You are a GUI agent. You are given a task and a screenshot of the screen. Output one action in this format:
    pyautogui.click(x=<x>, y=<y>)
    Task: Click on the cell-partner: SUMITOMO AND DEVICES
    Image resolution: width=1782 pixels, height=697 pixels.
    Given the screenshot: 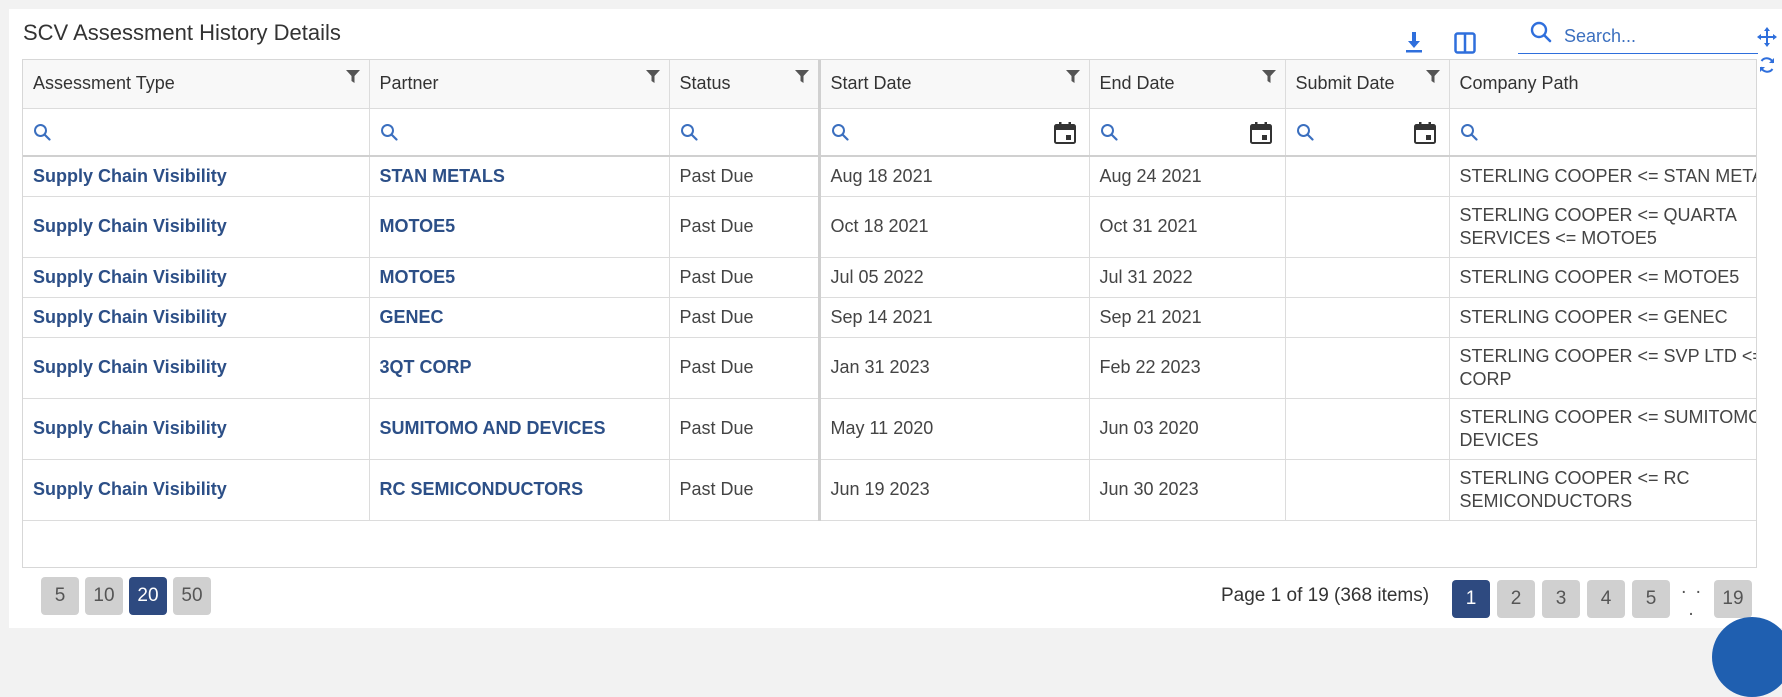 What is the action you would take?
    pyautogui.click(x=519, y=429)
    